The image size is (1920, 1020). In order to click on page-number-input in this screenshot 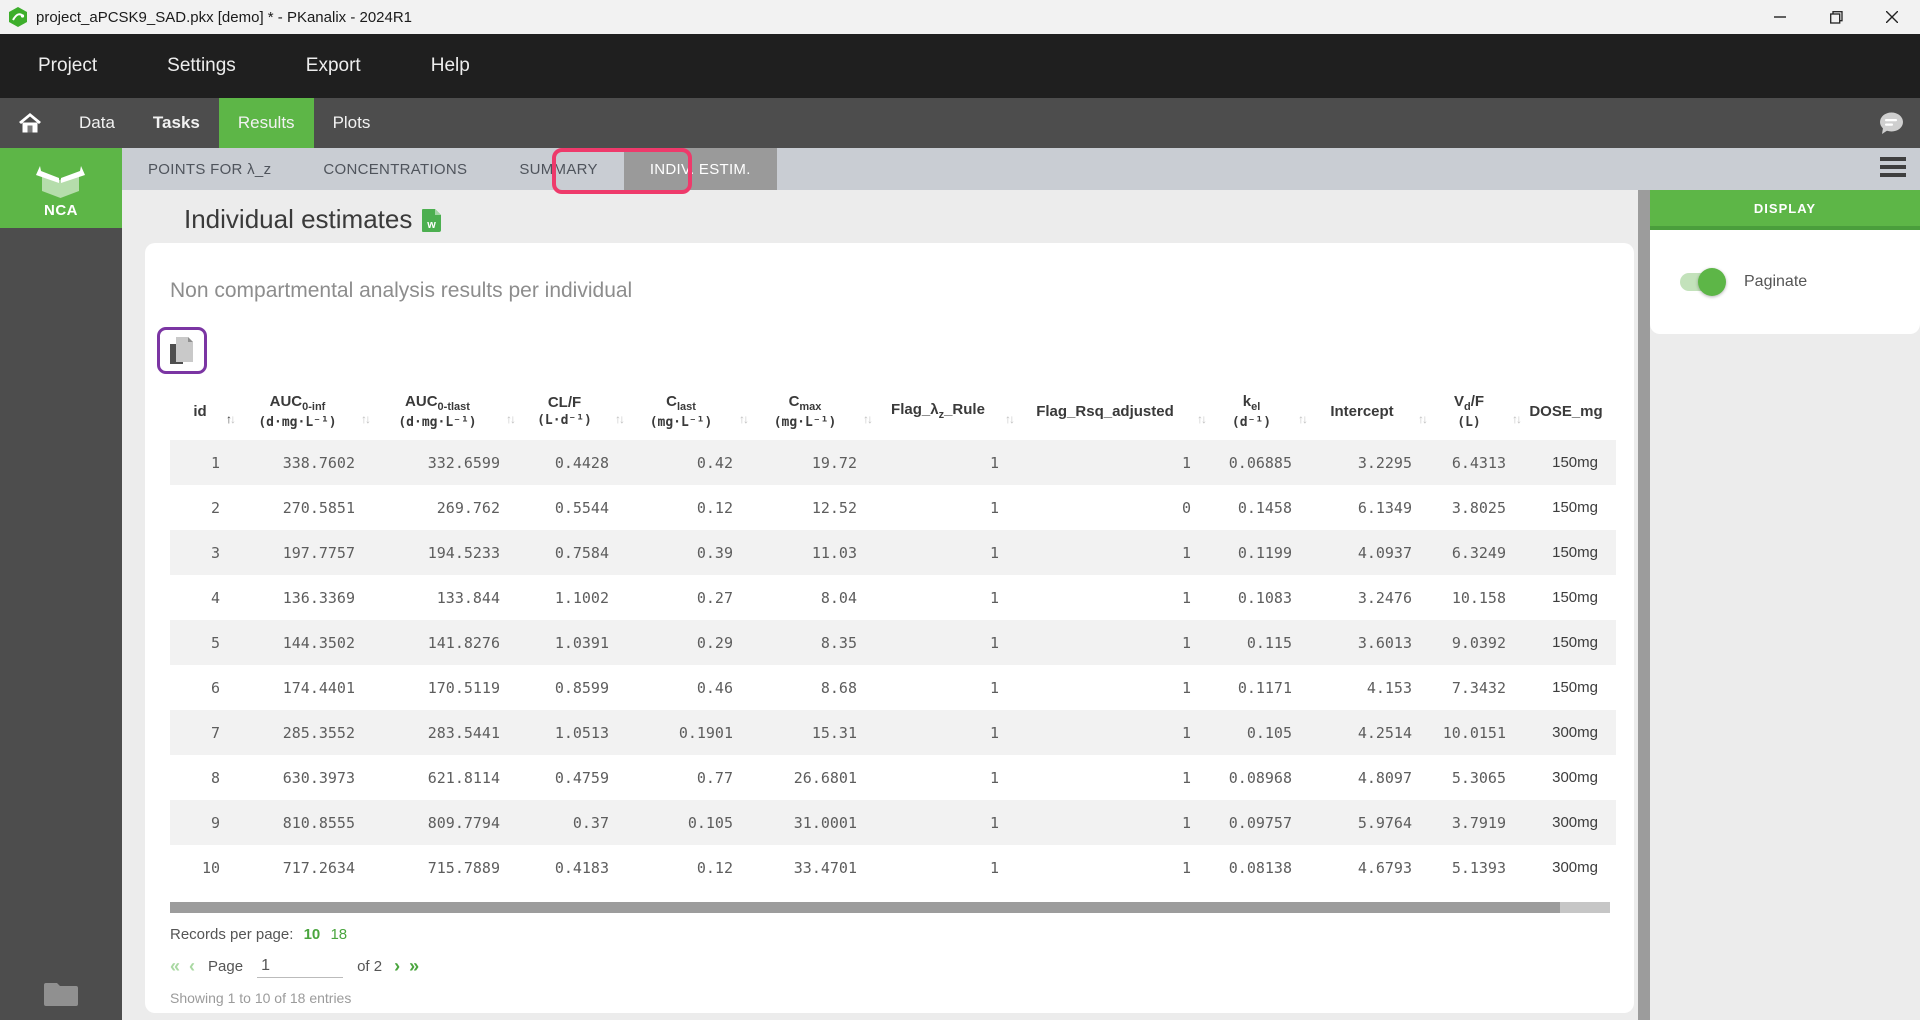, I will do `click(300, 966)`.